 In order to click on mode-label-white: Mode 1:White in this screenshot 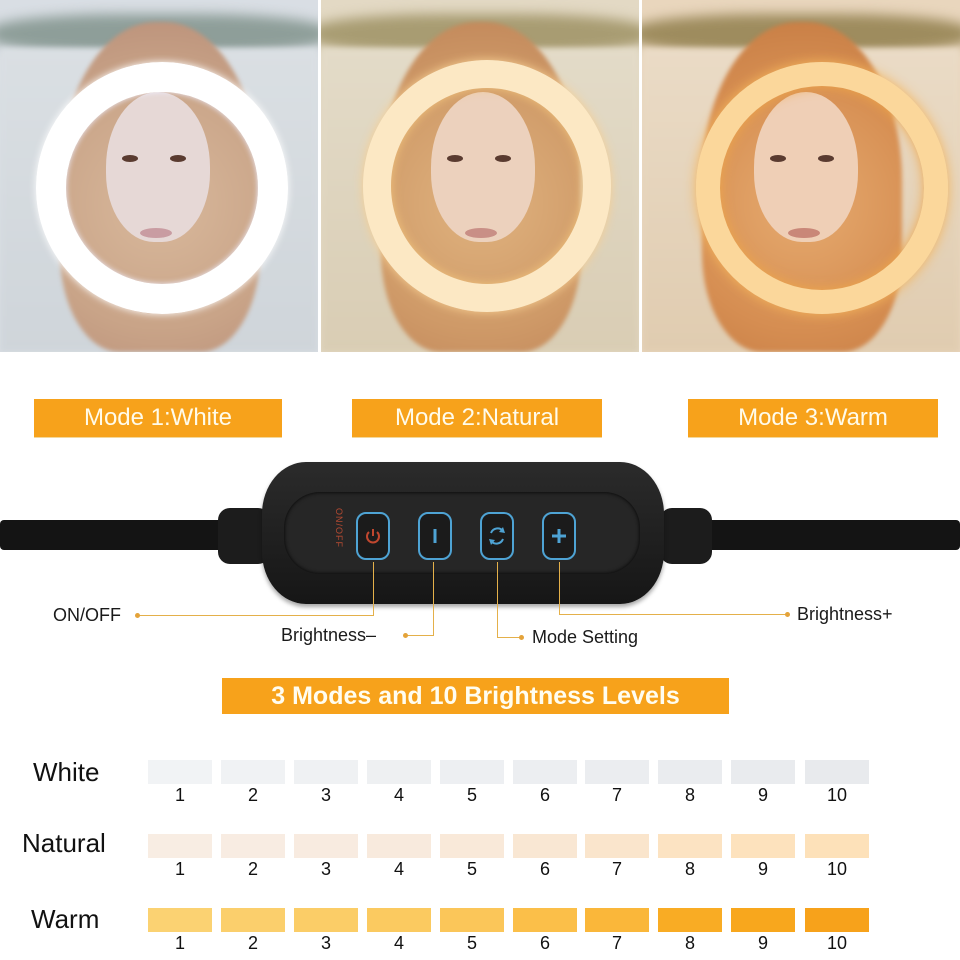, I will do `click(158, 418)`.